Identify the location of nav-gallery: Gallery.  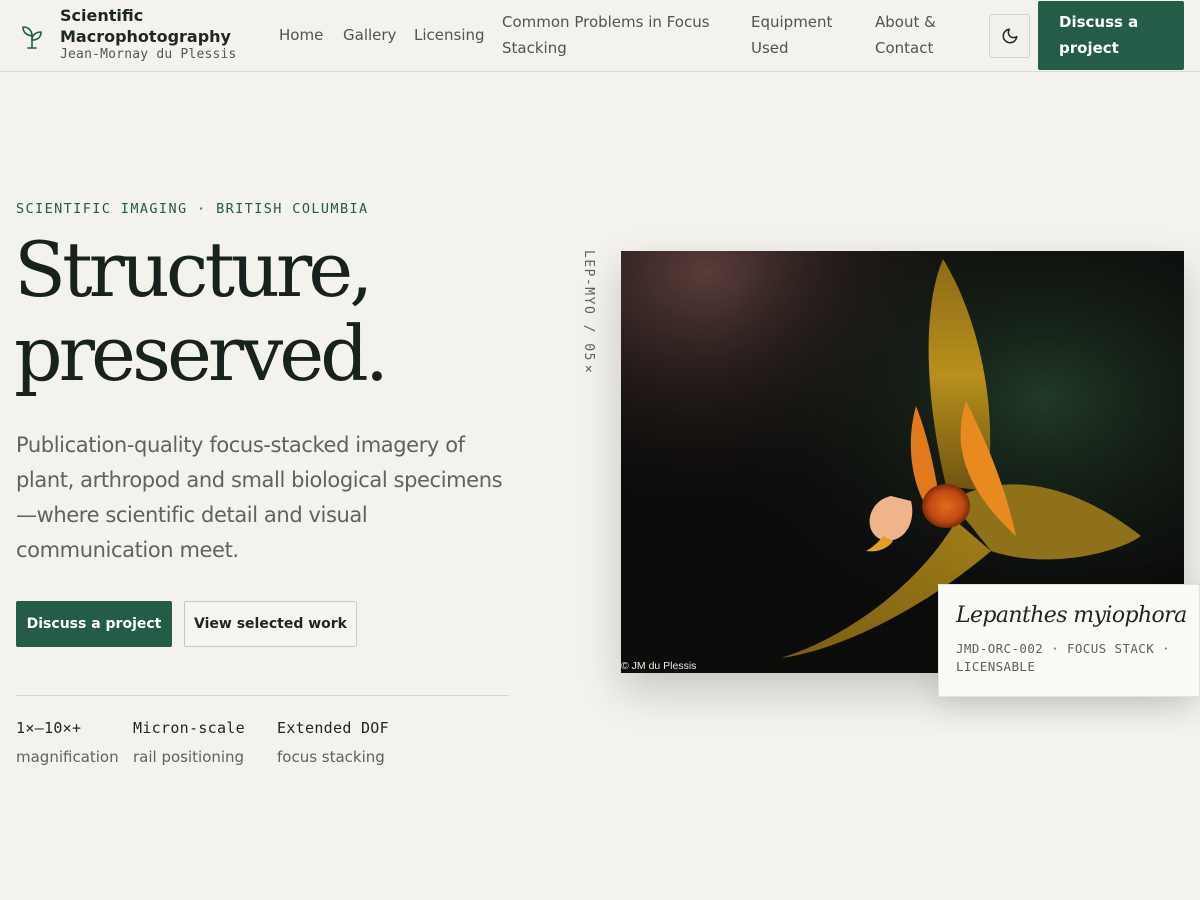
(369, 35).